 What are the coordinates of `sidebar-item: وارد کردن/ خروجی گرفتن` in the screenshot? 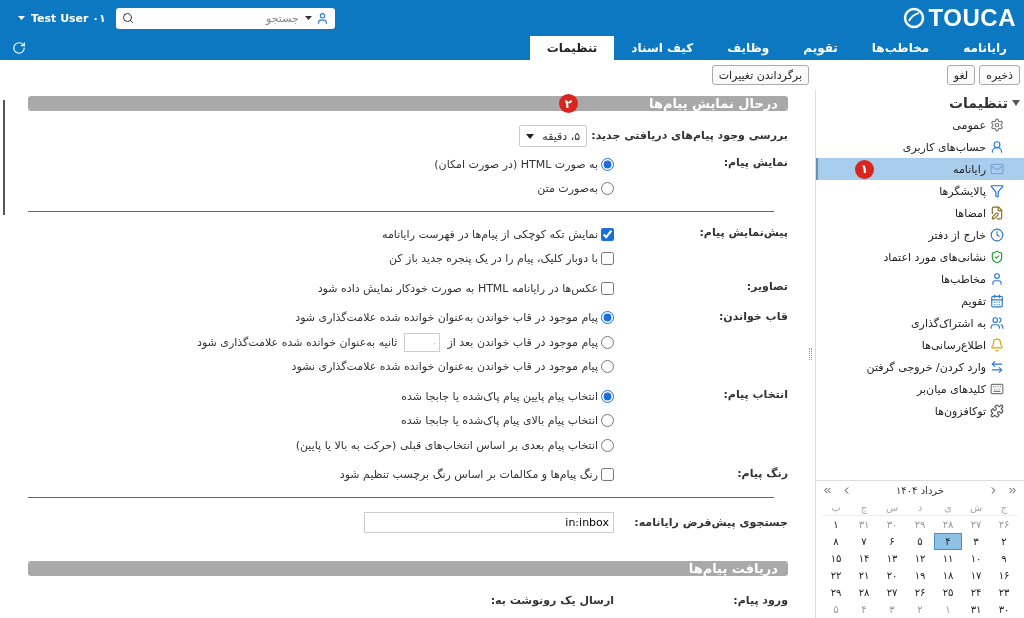 It's located at (920, 367).